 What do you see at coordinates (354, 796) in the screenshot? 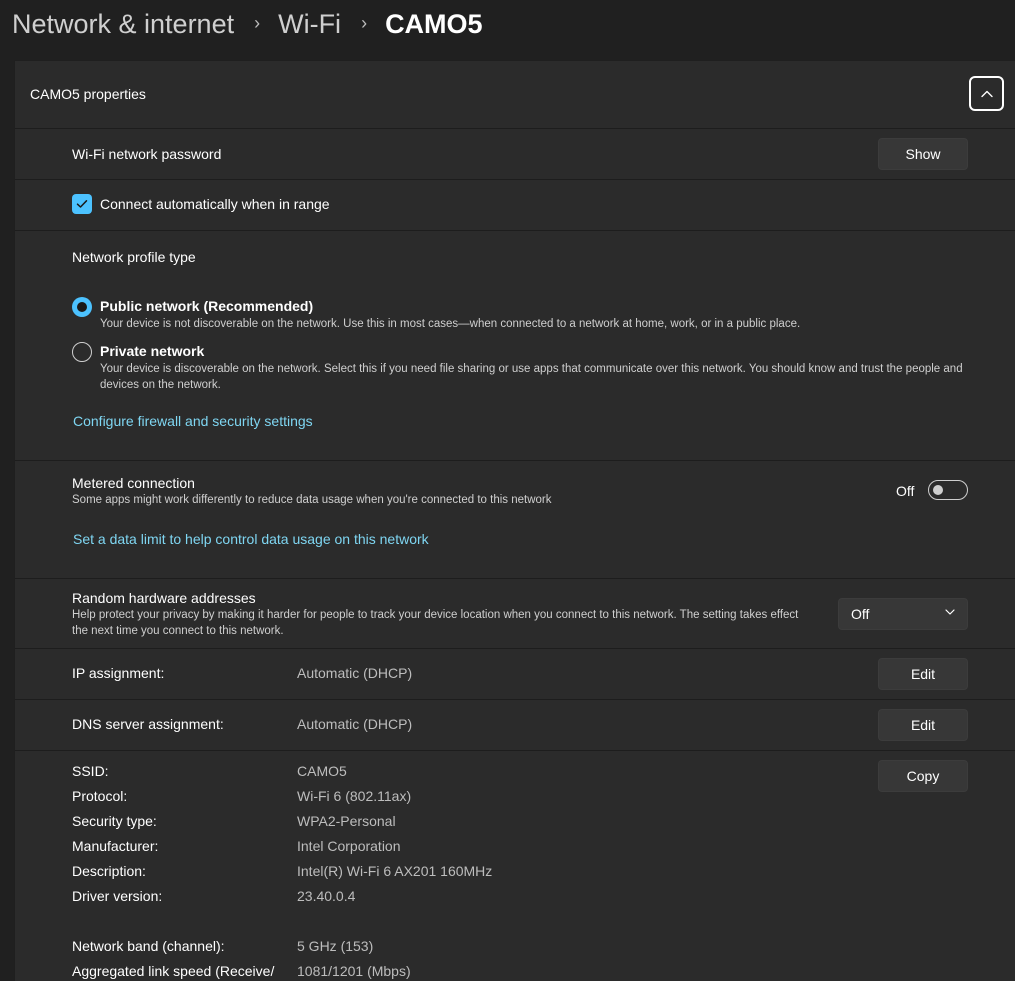
I see `protocol-value: Wi-Fi 6 (802.11ax)` at bounding box center [354, 796].